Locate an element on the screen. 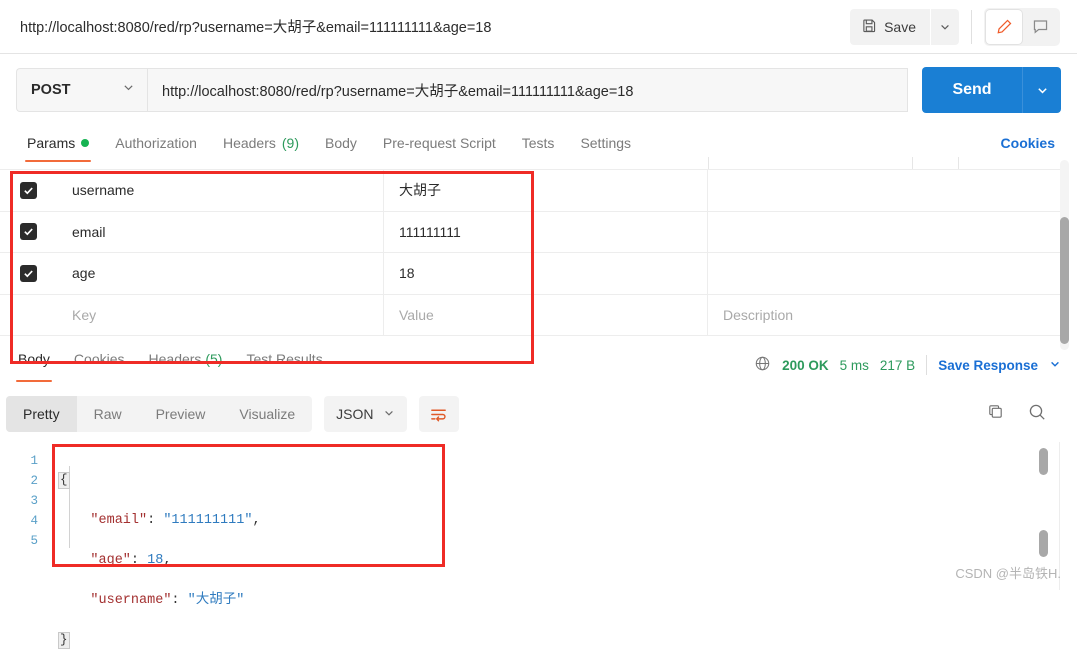 The width and height of the screenshot is (1077, 671). send-options-chevron-down-icon is located at coordinates (1041, 90).